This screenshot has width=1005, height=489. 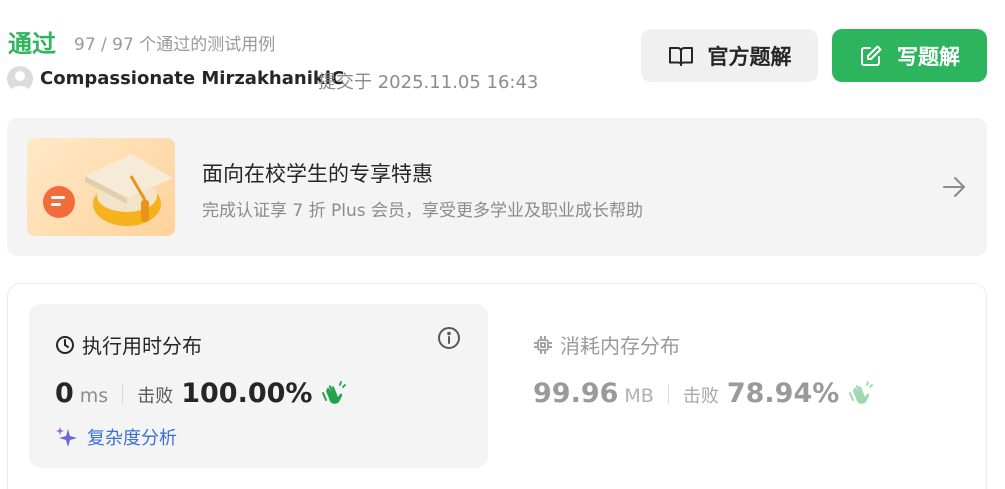 I want to click on runtime-title-row: 执行用时分布, so click(x=128, y=344).